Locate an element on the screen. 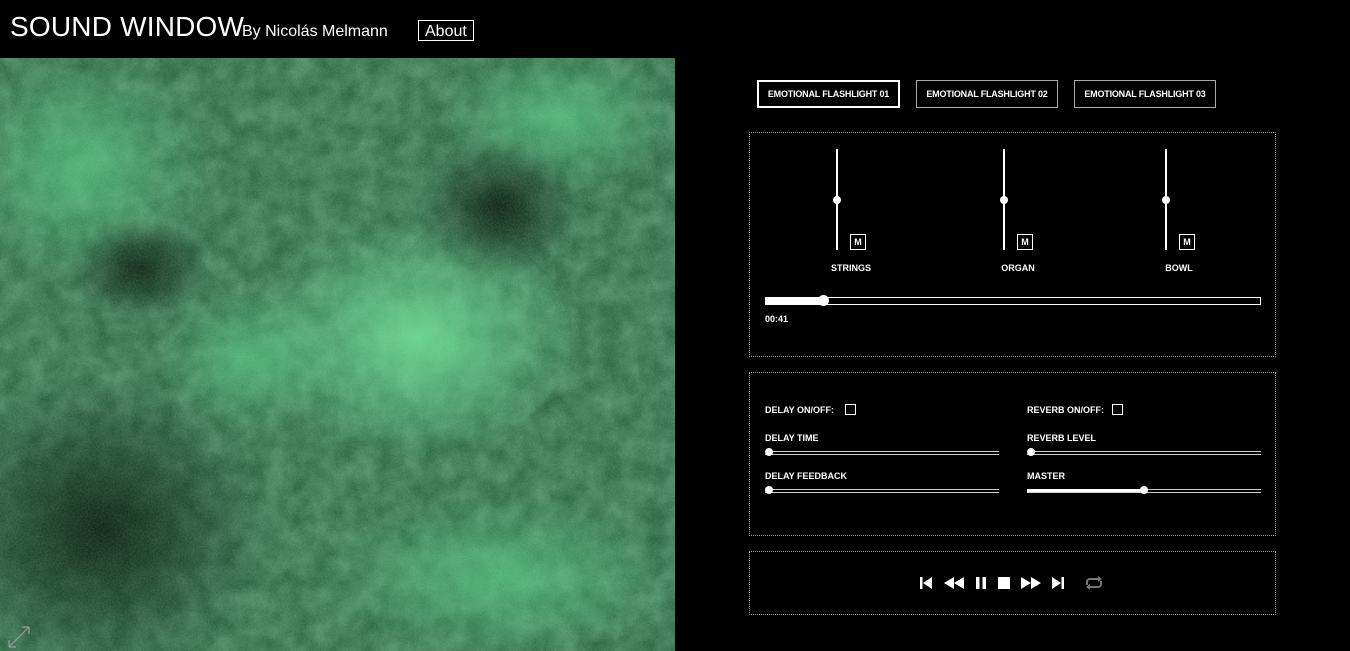  reverb-toggle-label: REVERB ON/OFF: is located at coordinates (1066, 410).